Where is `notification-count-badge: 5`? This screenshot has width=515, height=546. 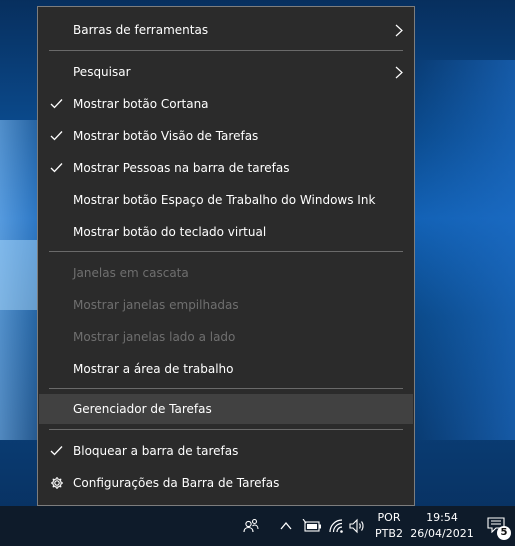 notification-count-badge: 5 is located at coordinates (504, 533).